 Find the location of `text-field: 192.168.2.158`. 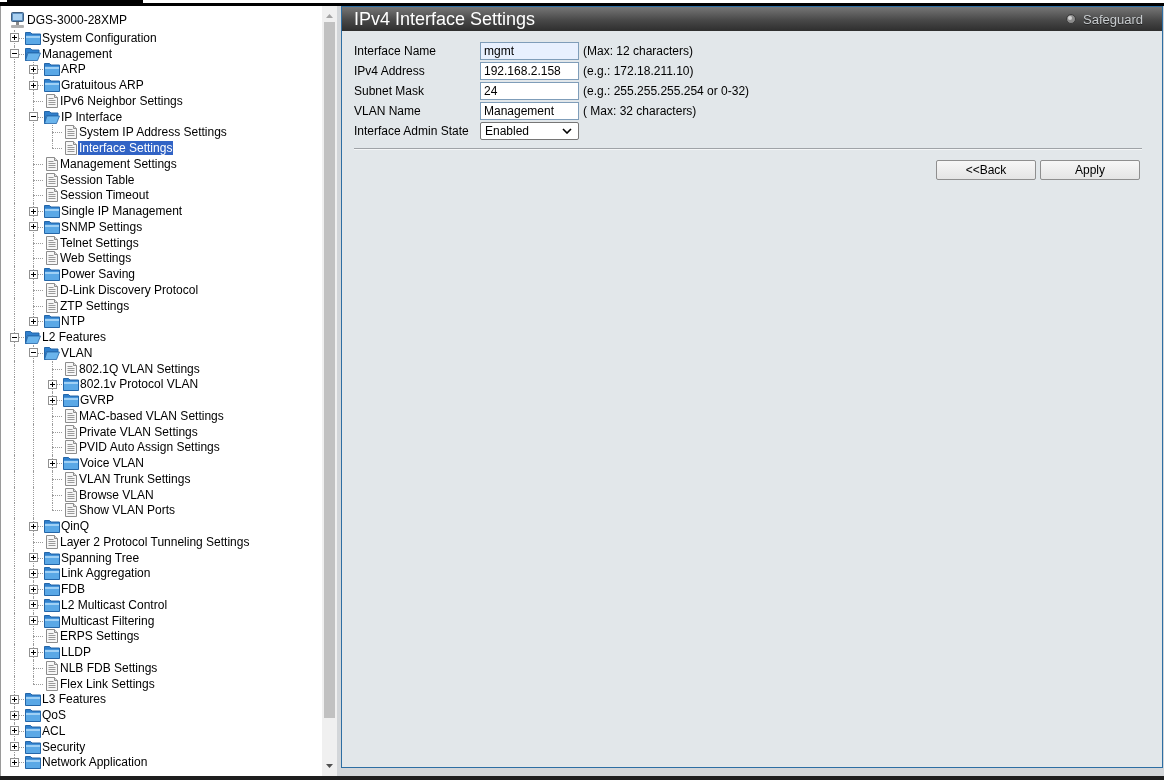

text-field: 192.168.2.158 is located at coordinates (529, 71).